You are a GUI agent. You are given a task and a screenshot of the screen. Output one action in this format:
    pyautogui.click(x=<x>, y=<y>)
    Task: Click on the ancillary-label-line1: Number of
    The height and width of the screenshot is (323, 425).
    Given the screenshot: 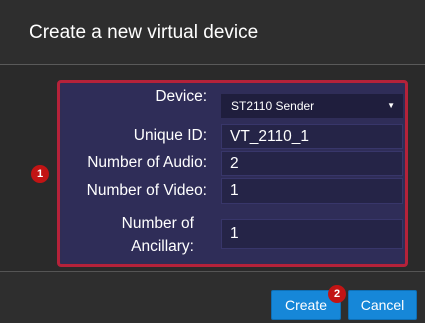 What is the action you would take?
    pyautogui.click(x=157, y=223)
    